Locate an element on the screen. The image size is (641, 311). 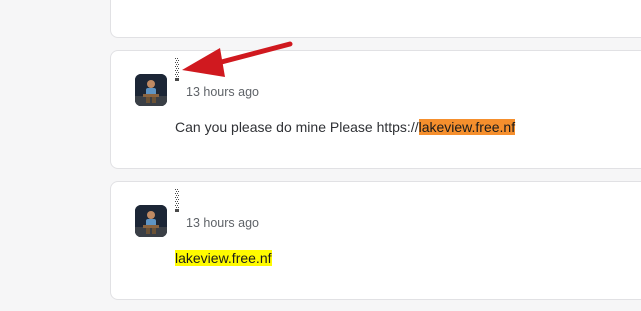
comment-text: lakeview.free.nf is located at coordinates (223, 258).